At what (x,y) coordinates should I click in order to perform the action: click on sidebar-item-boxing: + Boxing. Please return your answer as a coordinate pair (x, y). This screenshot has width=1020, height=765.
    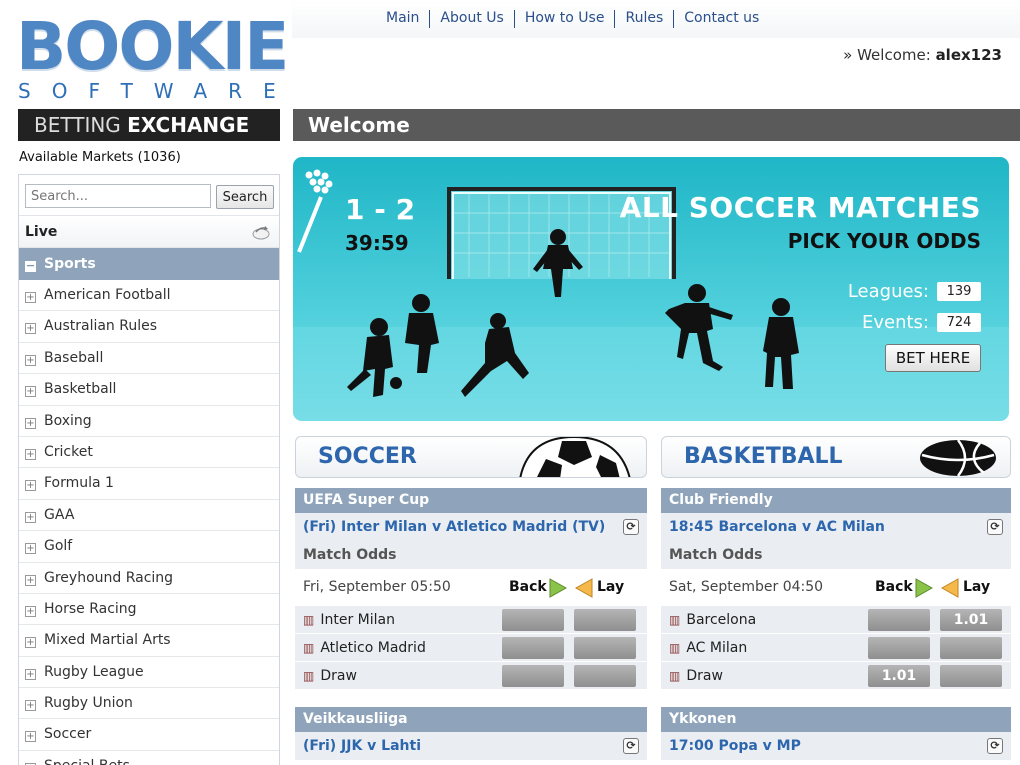
    Looking at the image, I should click on (149, 421).